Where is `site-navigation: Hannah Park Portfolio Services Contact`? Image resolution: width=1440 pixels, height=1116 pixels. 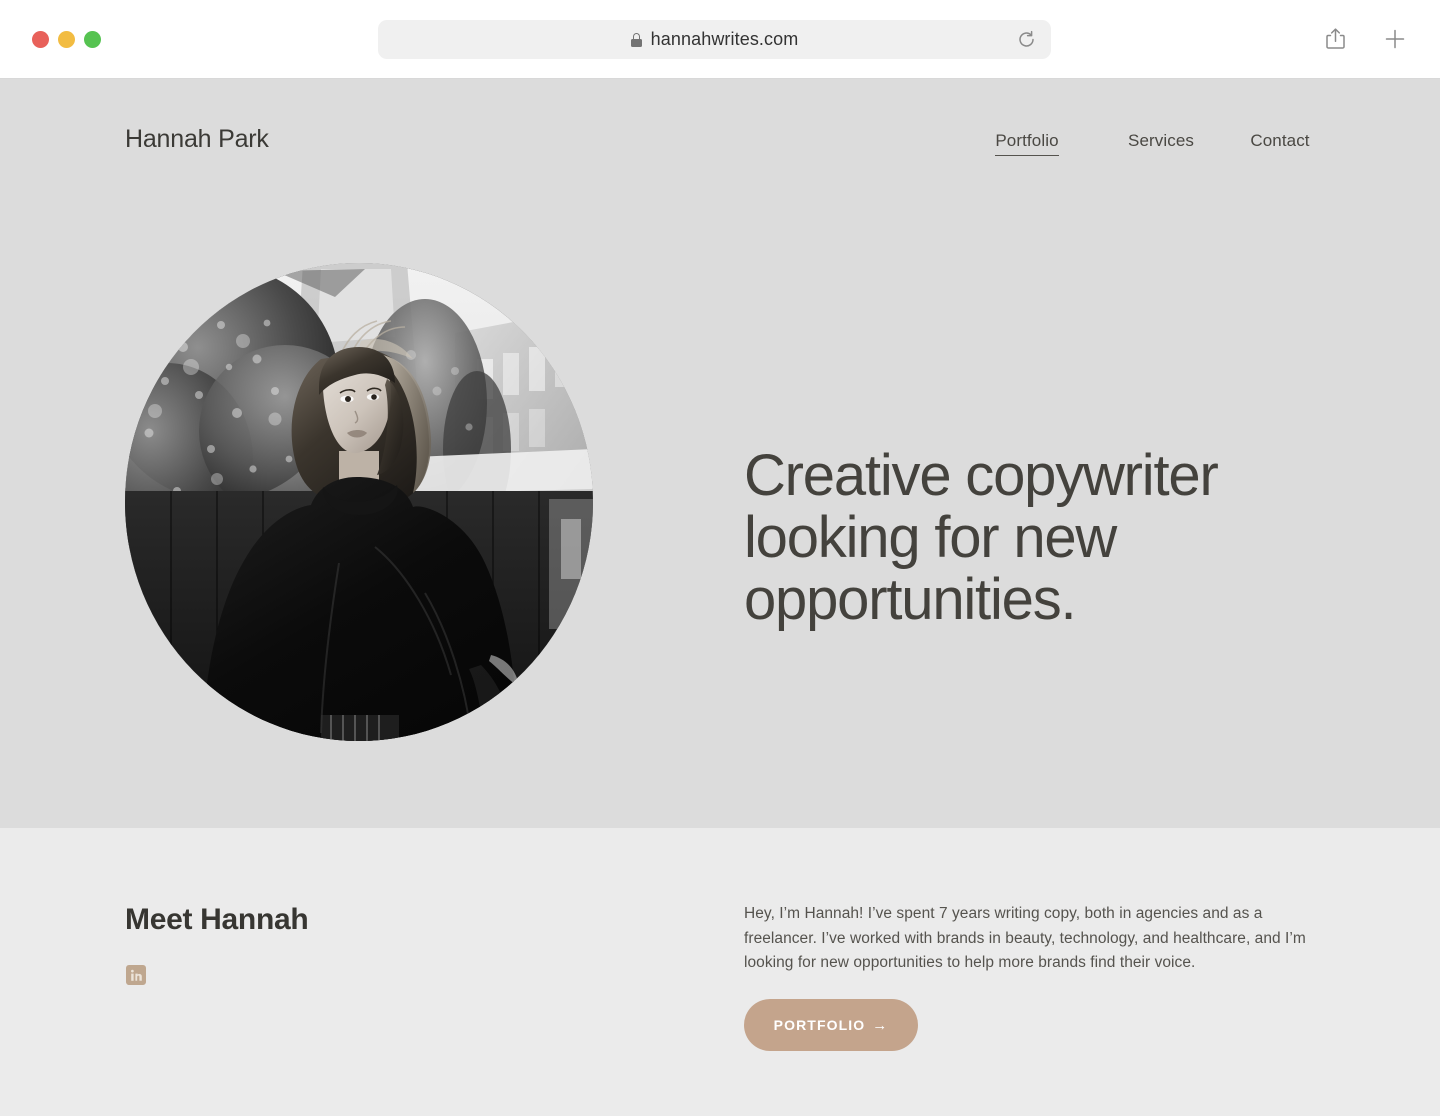
site-navigation: Hannah Park Portfolio Services Contact is located at coordinates (720, 149).